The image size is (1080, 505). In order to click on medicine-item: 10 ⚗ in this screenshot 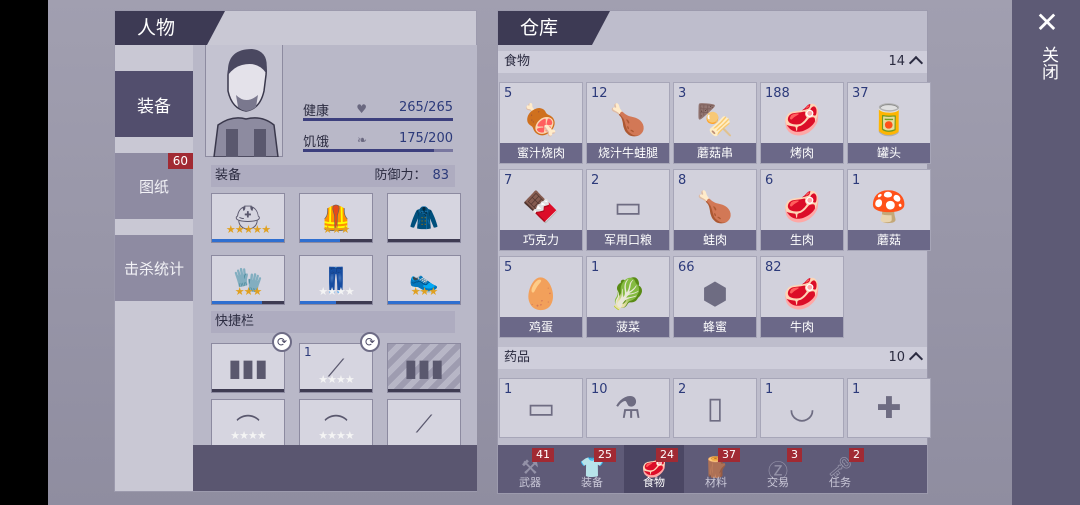, I will do `click(628, 408)`.